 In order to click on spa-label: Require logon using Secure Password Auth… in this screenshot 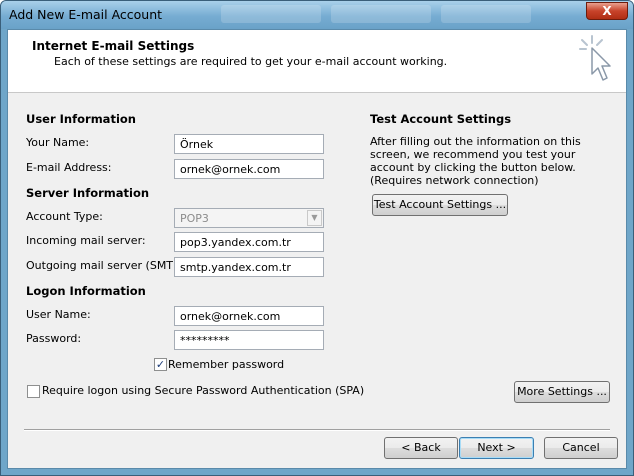, I will do `click(203, 390)`.